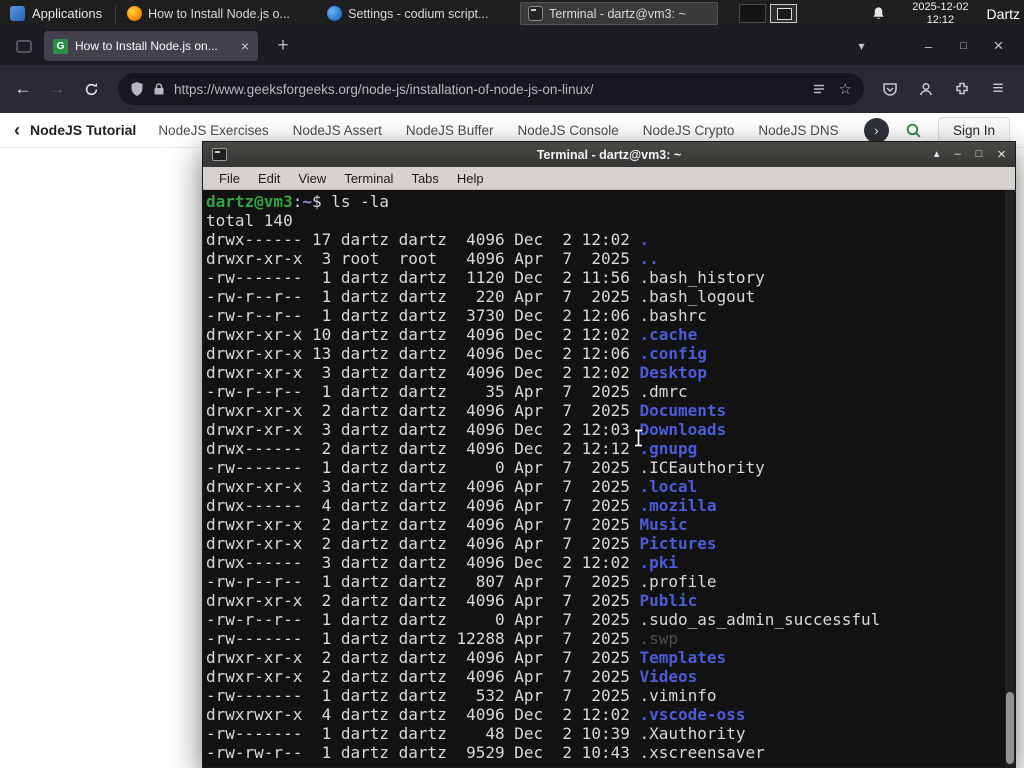  What do you see at coordinates (861, 46) in the screenshot?
I see `list-tabs-icon: ▾` at bounding box center [861, 46].